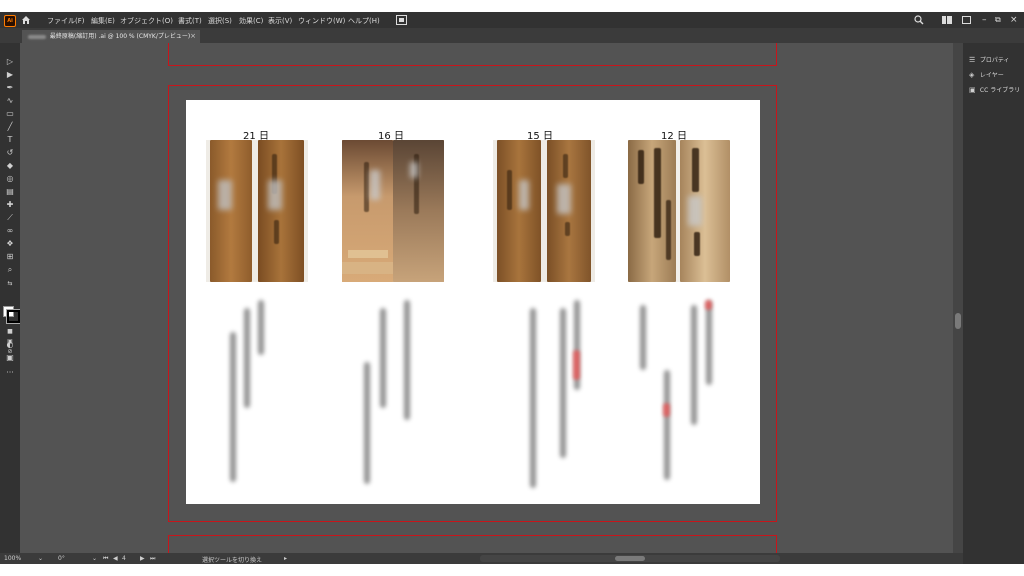  I want to click on next-artboard-icon: ▶, so click(142, 558).